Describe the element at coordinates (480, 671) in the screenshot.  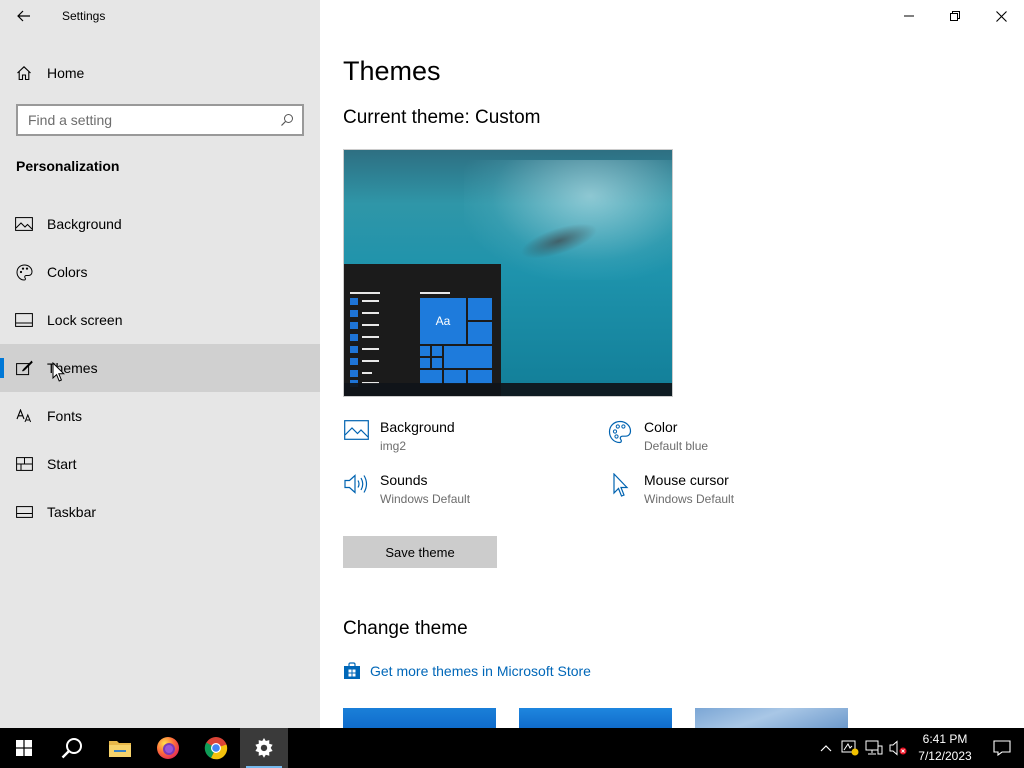
I see `store-link-label: Get more themes in Microsoft Store` at that location.